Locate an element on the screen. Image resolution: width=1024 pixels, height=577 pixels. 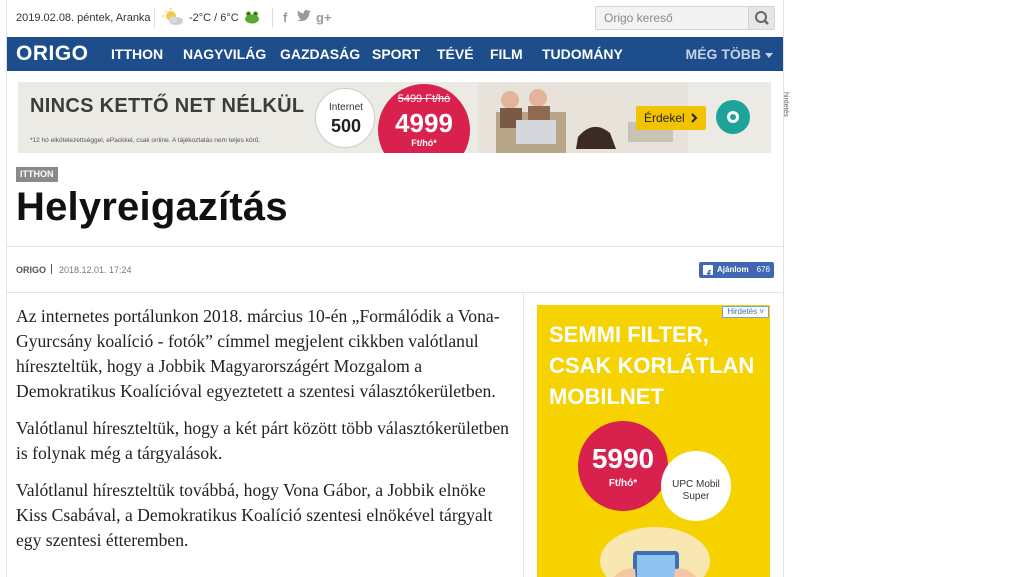
article-title: Helyreigazítás is located at coordinates (152, 207).